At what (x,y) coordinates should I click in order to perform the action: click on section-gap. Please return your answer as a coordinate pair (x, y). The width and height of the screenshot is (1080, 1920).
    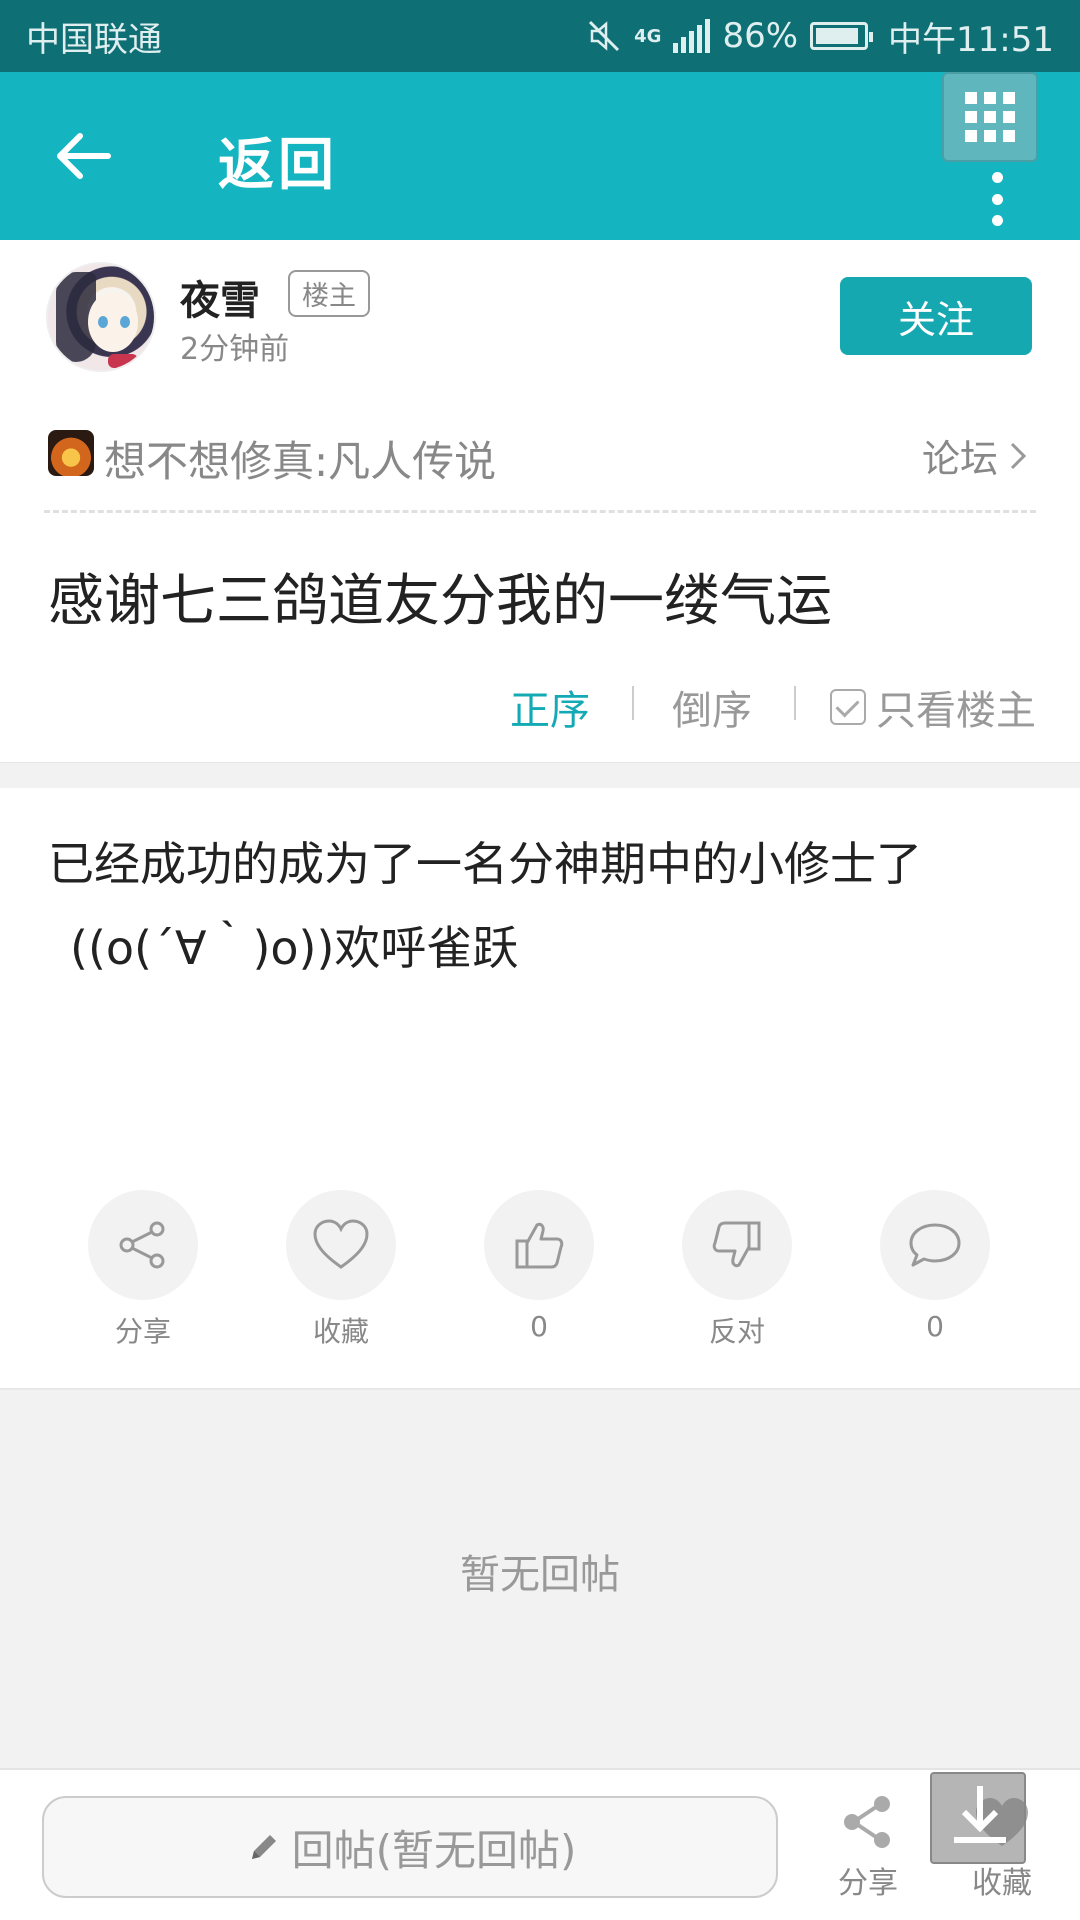
    Looking at the image, I should click on (540, 775).